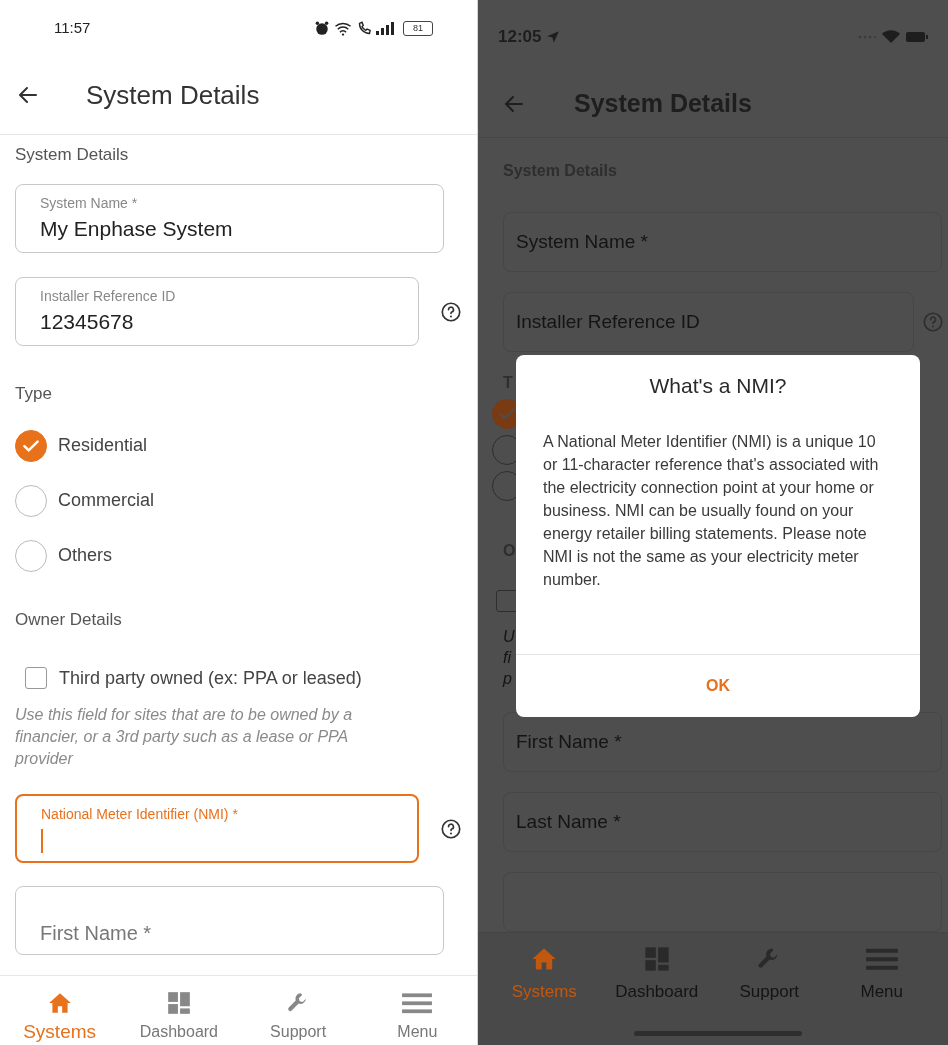 The image size is (948, 1045). I want to click on helper-text: provider, so click(44, 759).